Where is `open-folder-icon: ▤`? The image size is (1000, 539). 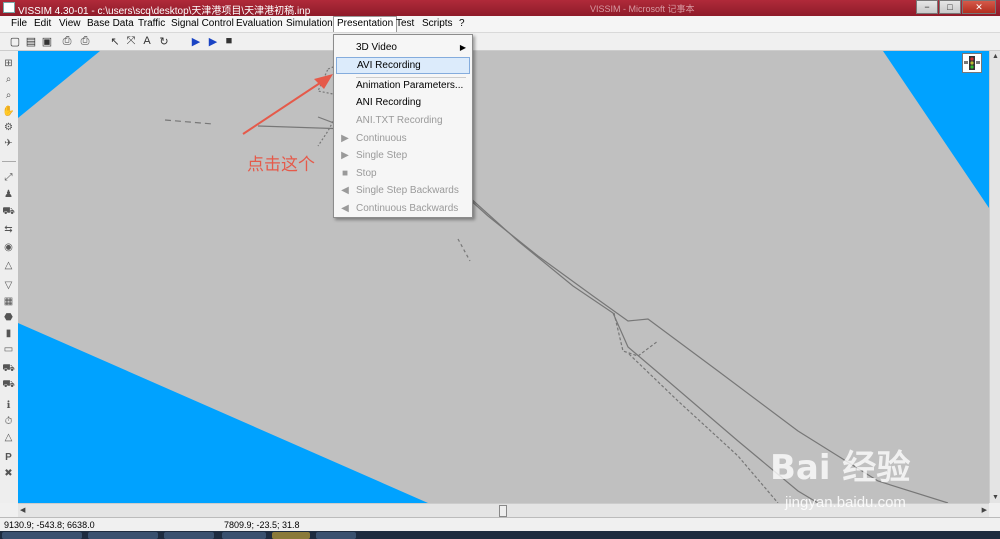 open-folder-icon: ▤ is located at coordinates (31, 41).